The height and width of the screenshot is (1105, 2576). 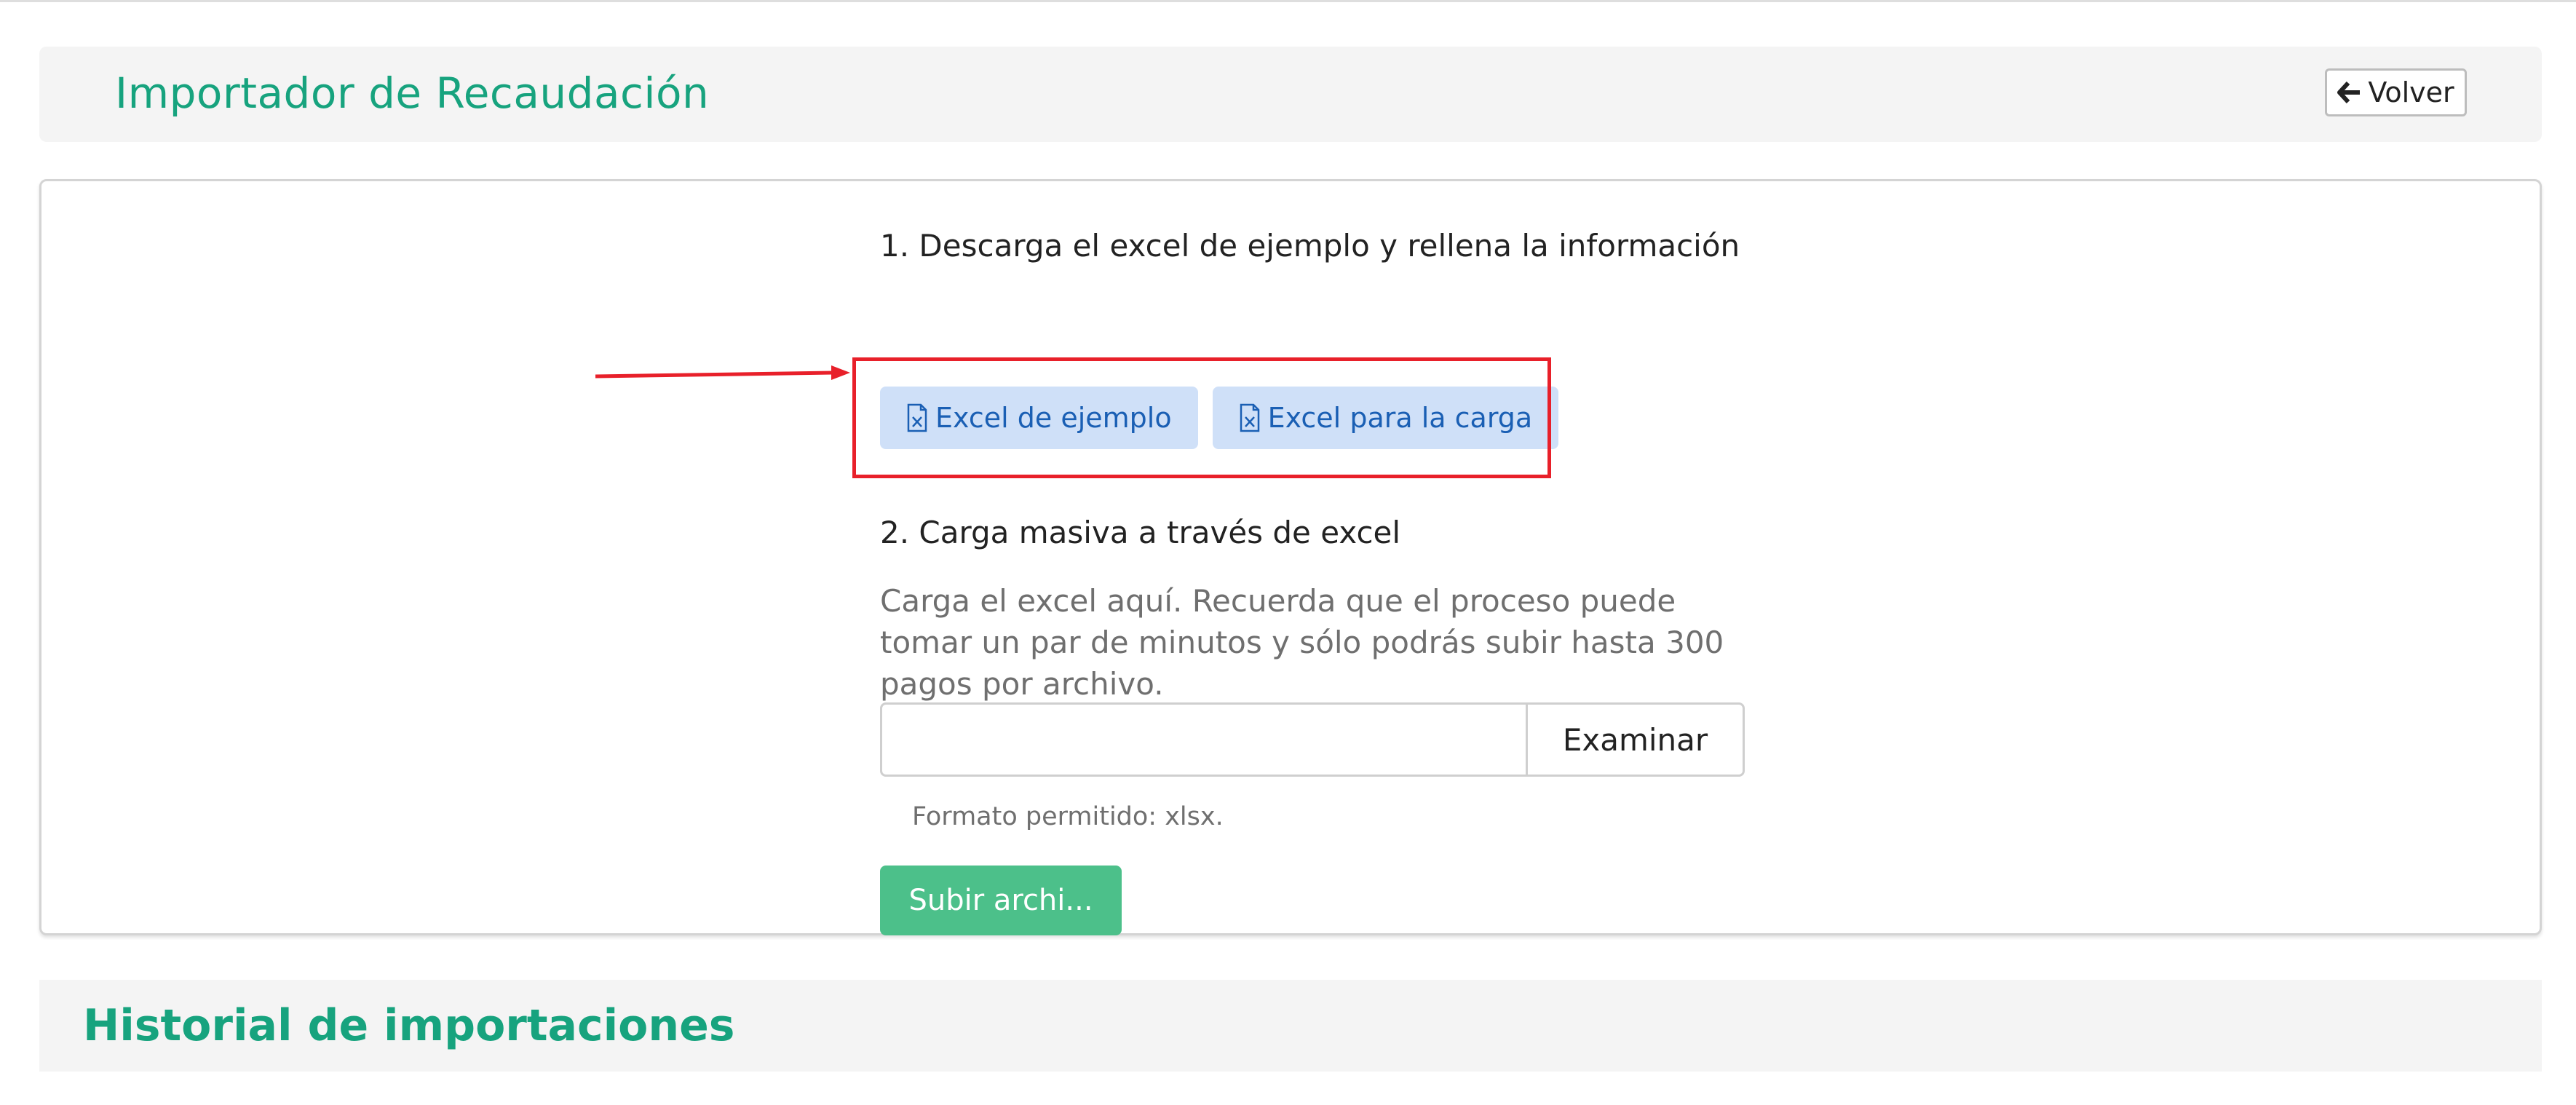 I want to click on step2-text: 2. Carga masiva a través de excel, so click(x=1140, y=532).